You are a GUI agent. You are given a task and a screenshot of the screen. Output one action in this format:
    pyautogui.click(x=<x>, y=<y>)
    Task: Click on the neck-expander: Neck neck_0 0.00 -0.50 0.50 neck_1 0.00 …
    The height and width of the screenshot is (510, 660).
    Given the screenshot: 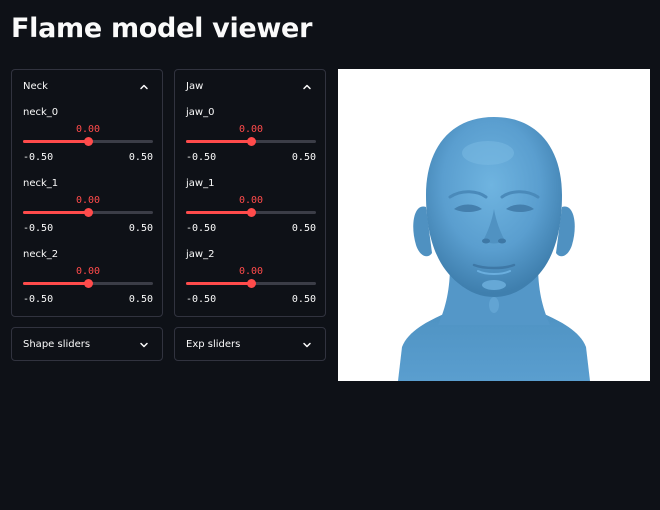 What is the action you would take?
    pyautogui.click(x=87, y=193)
    